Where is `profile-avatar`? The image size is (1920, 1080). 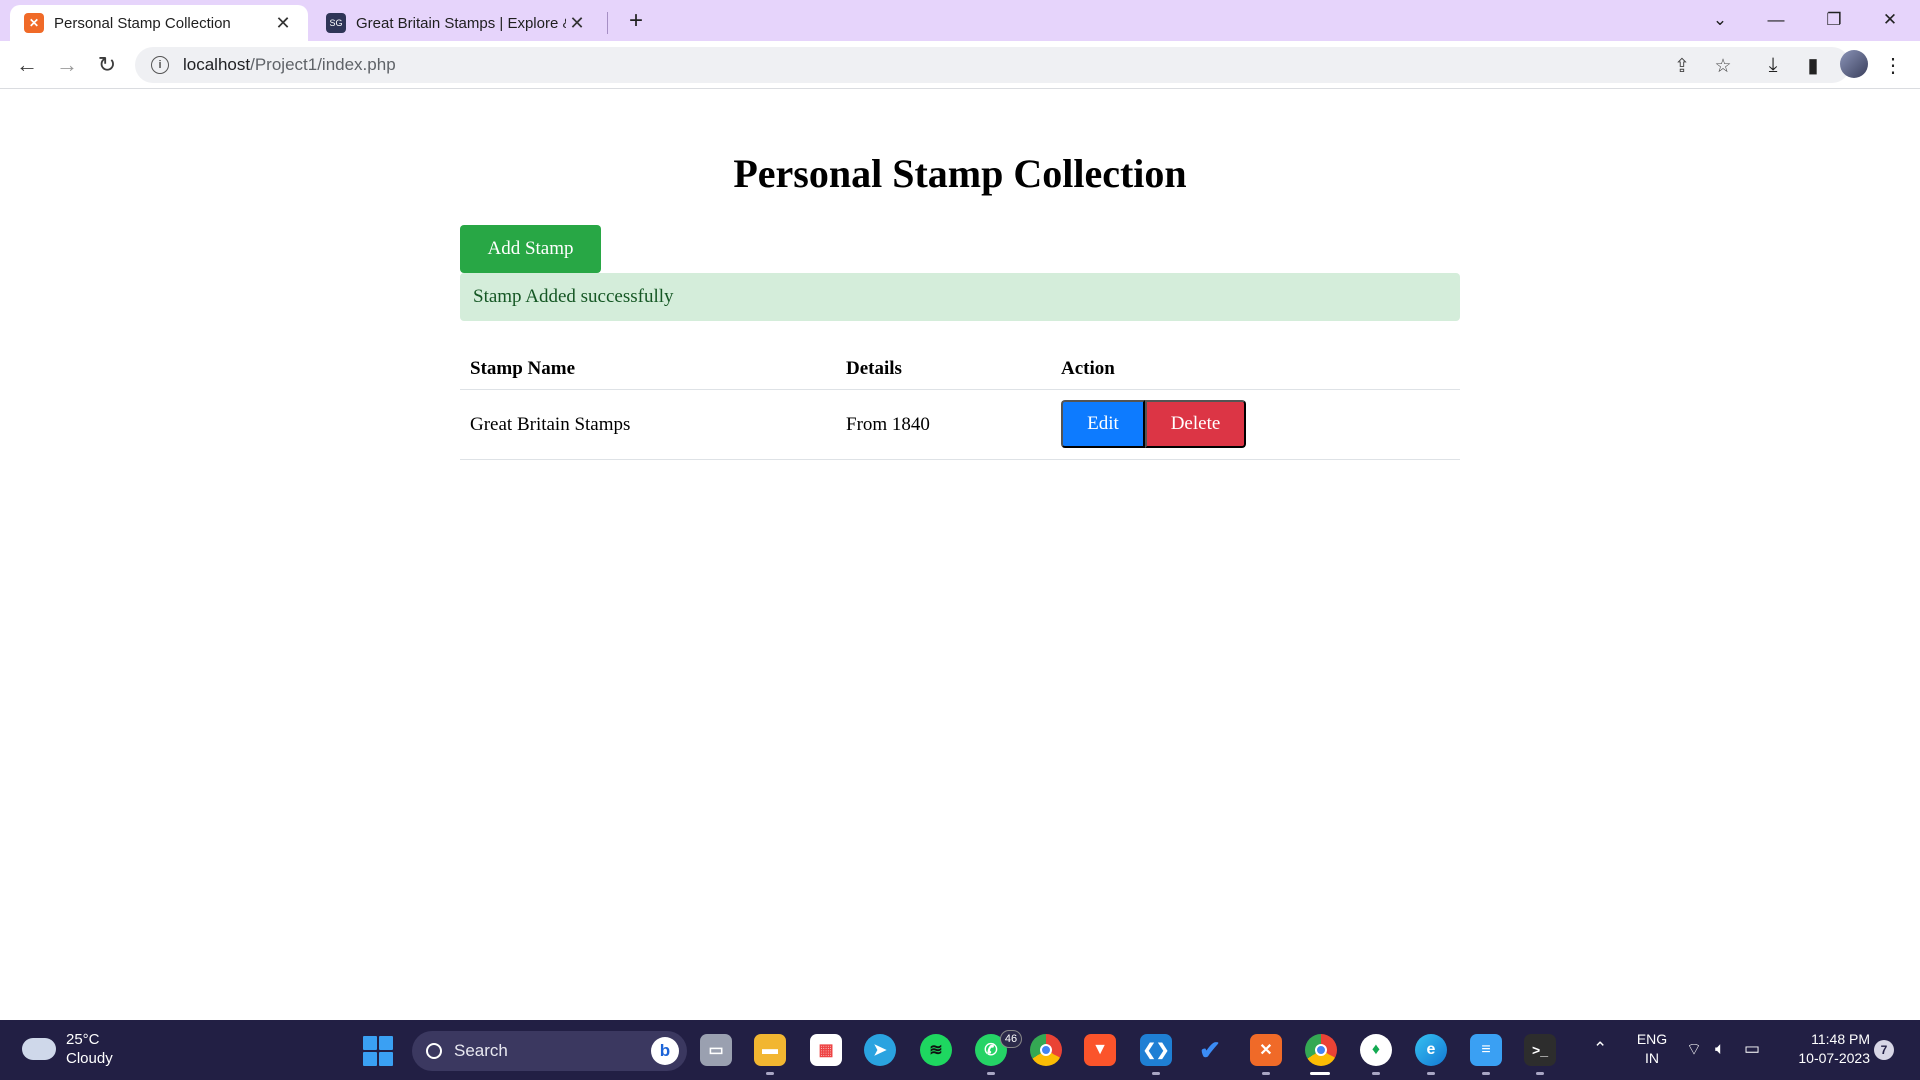
profile-avatar is located at coordinates (1854, 64).